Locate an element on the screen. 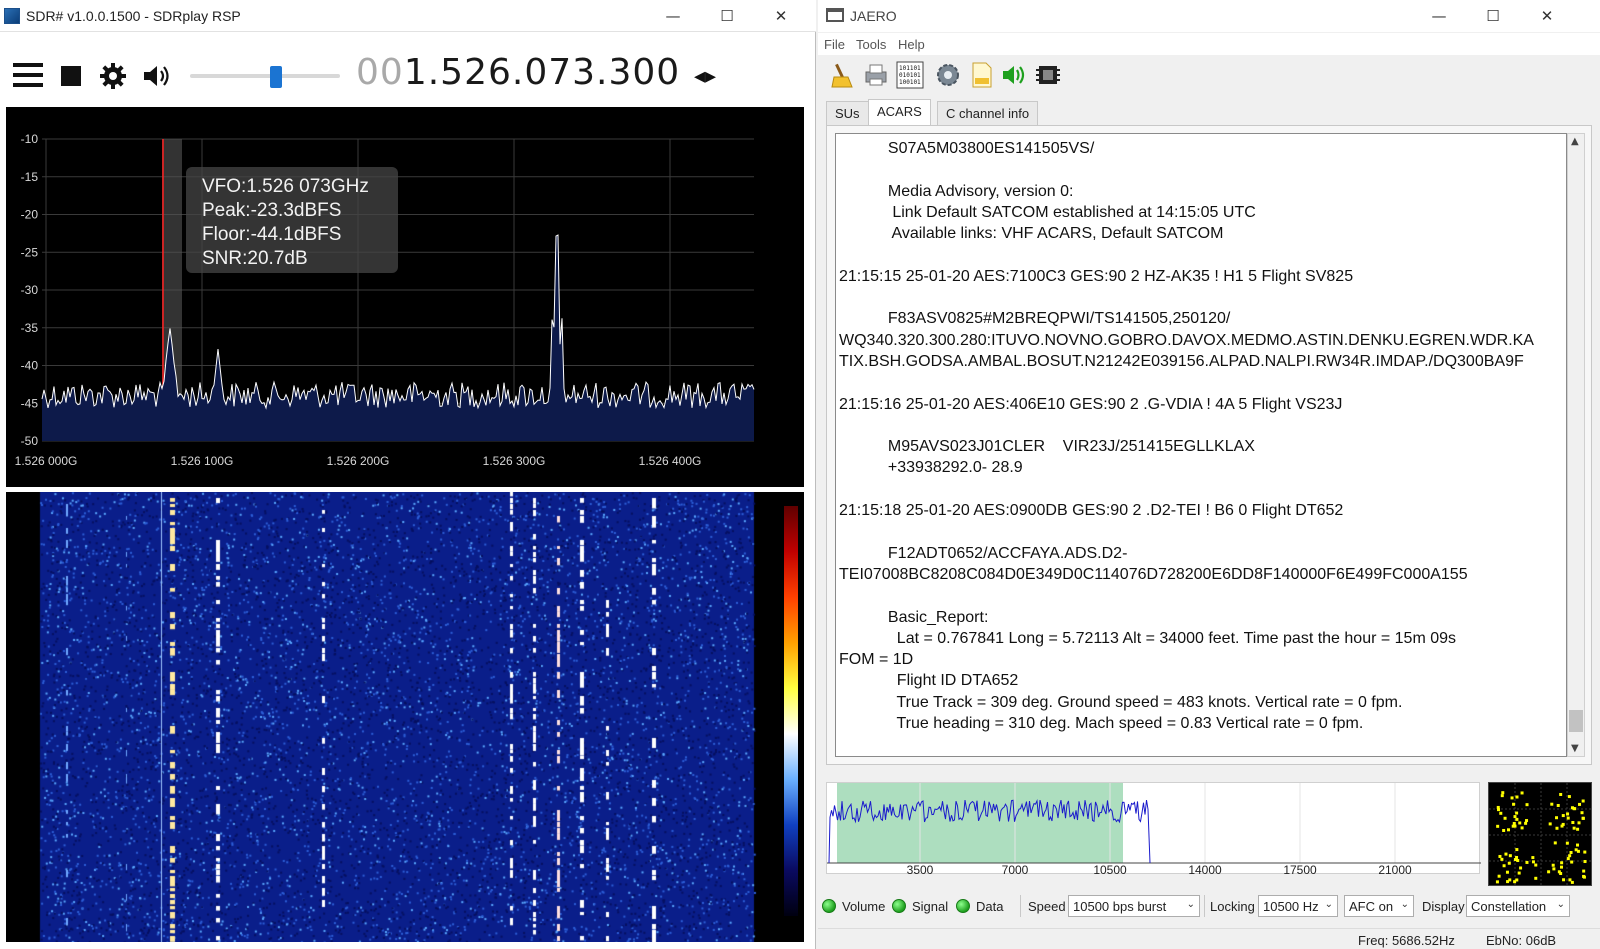  vertical-scrollbar: ▲ ▼ is located at coordinates (1576, 445).